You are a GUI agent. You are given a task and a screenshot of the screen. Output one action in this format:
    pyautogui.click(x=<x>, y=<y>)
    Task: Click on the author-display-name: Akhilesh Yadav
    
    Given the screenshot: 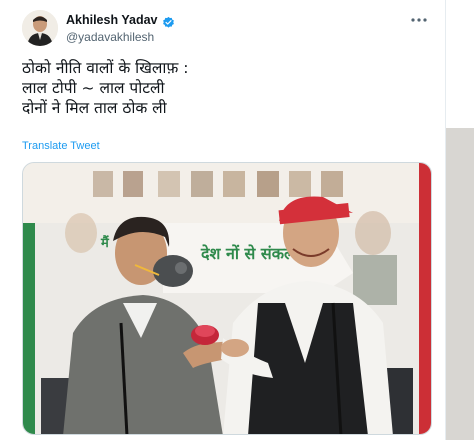 What is the action you would take?
    pyautogui.click(x=112, y=20)
    